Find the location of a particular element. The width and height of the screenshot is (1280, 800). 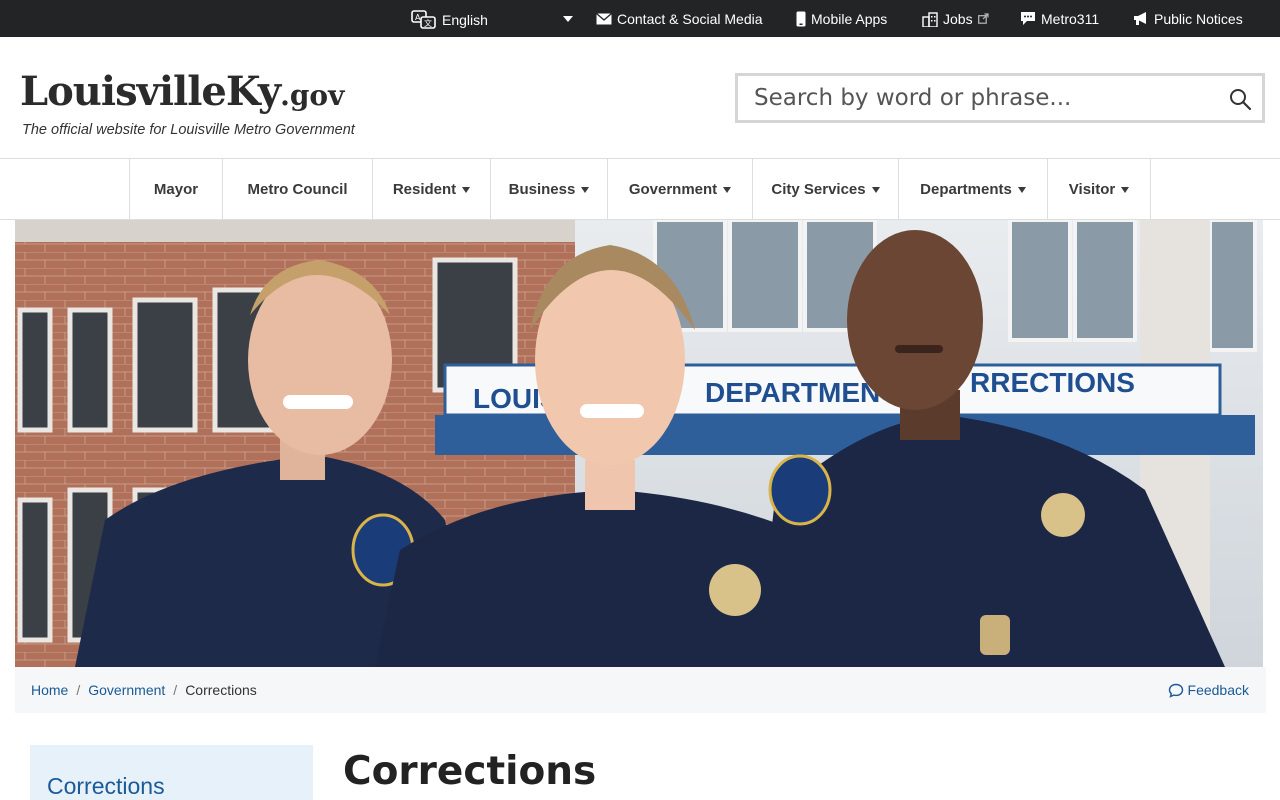

contact-social-link: Contact & Social Media is located at coordinates (679, 18).